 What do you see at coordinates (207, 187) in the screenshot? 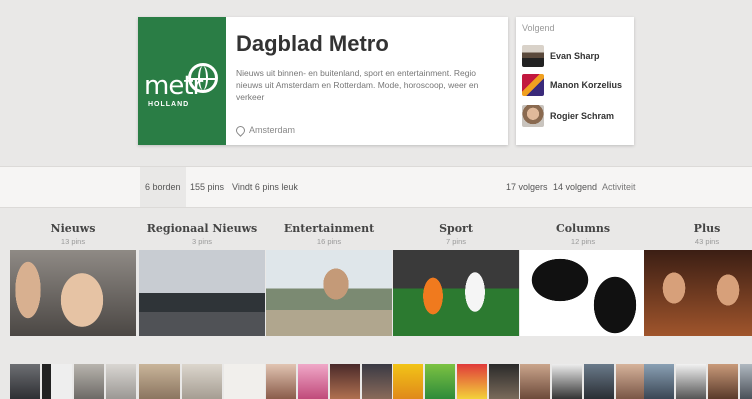
I see `tab-pins: 155 pins` at bounding box center [207, 187].